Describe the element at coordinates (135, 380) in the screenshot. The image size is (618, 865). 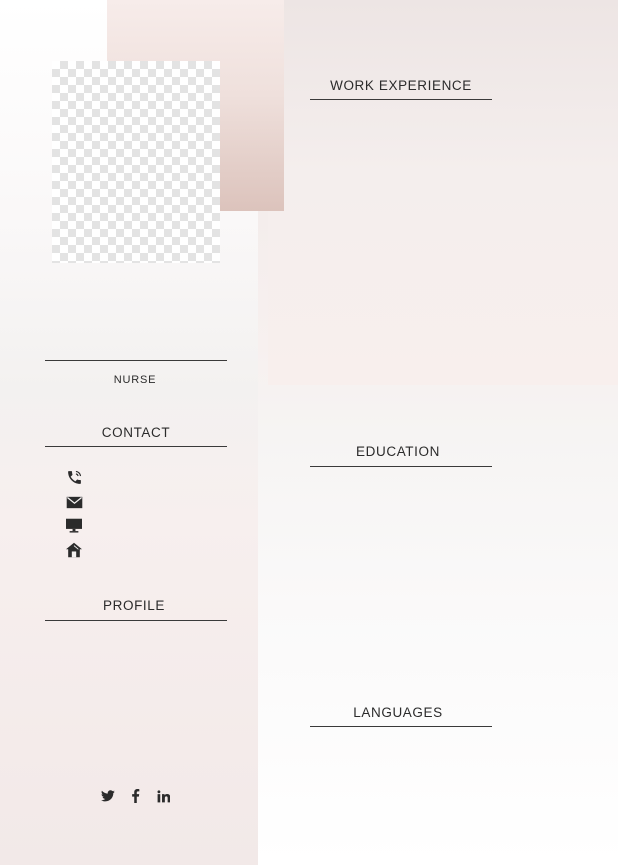
I see `job-title: NURSE` at that location.